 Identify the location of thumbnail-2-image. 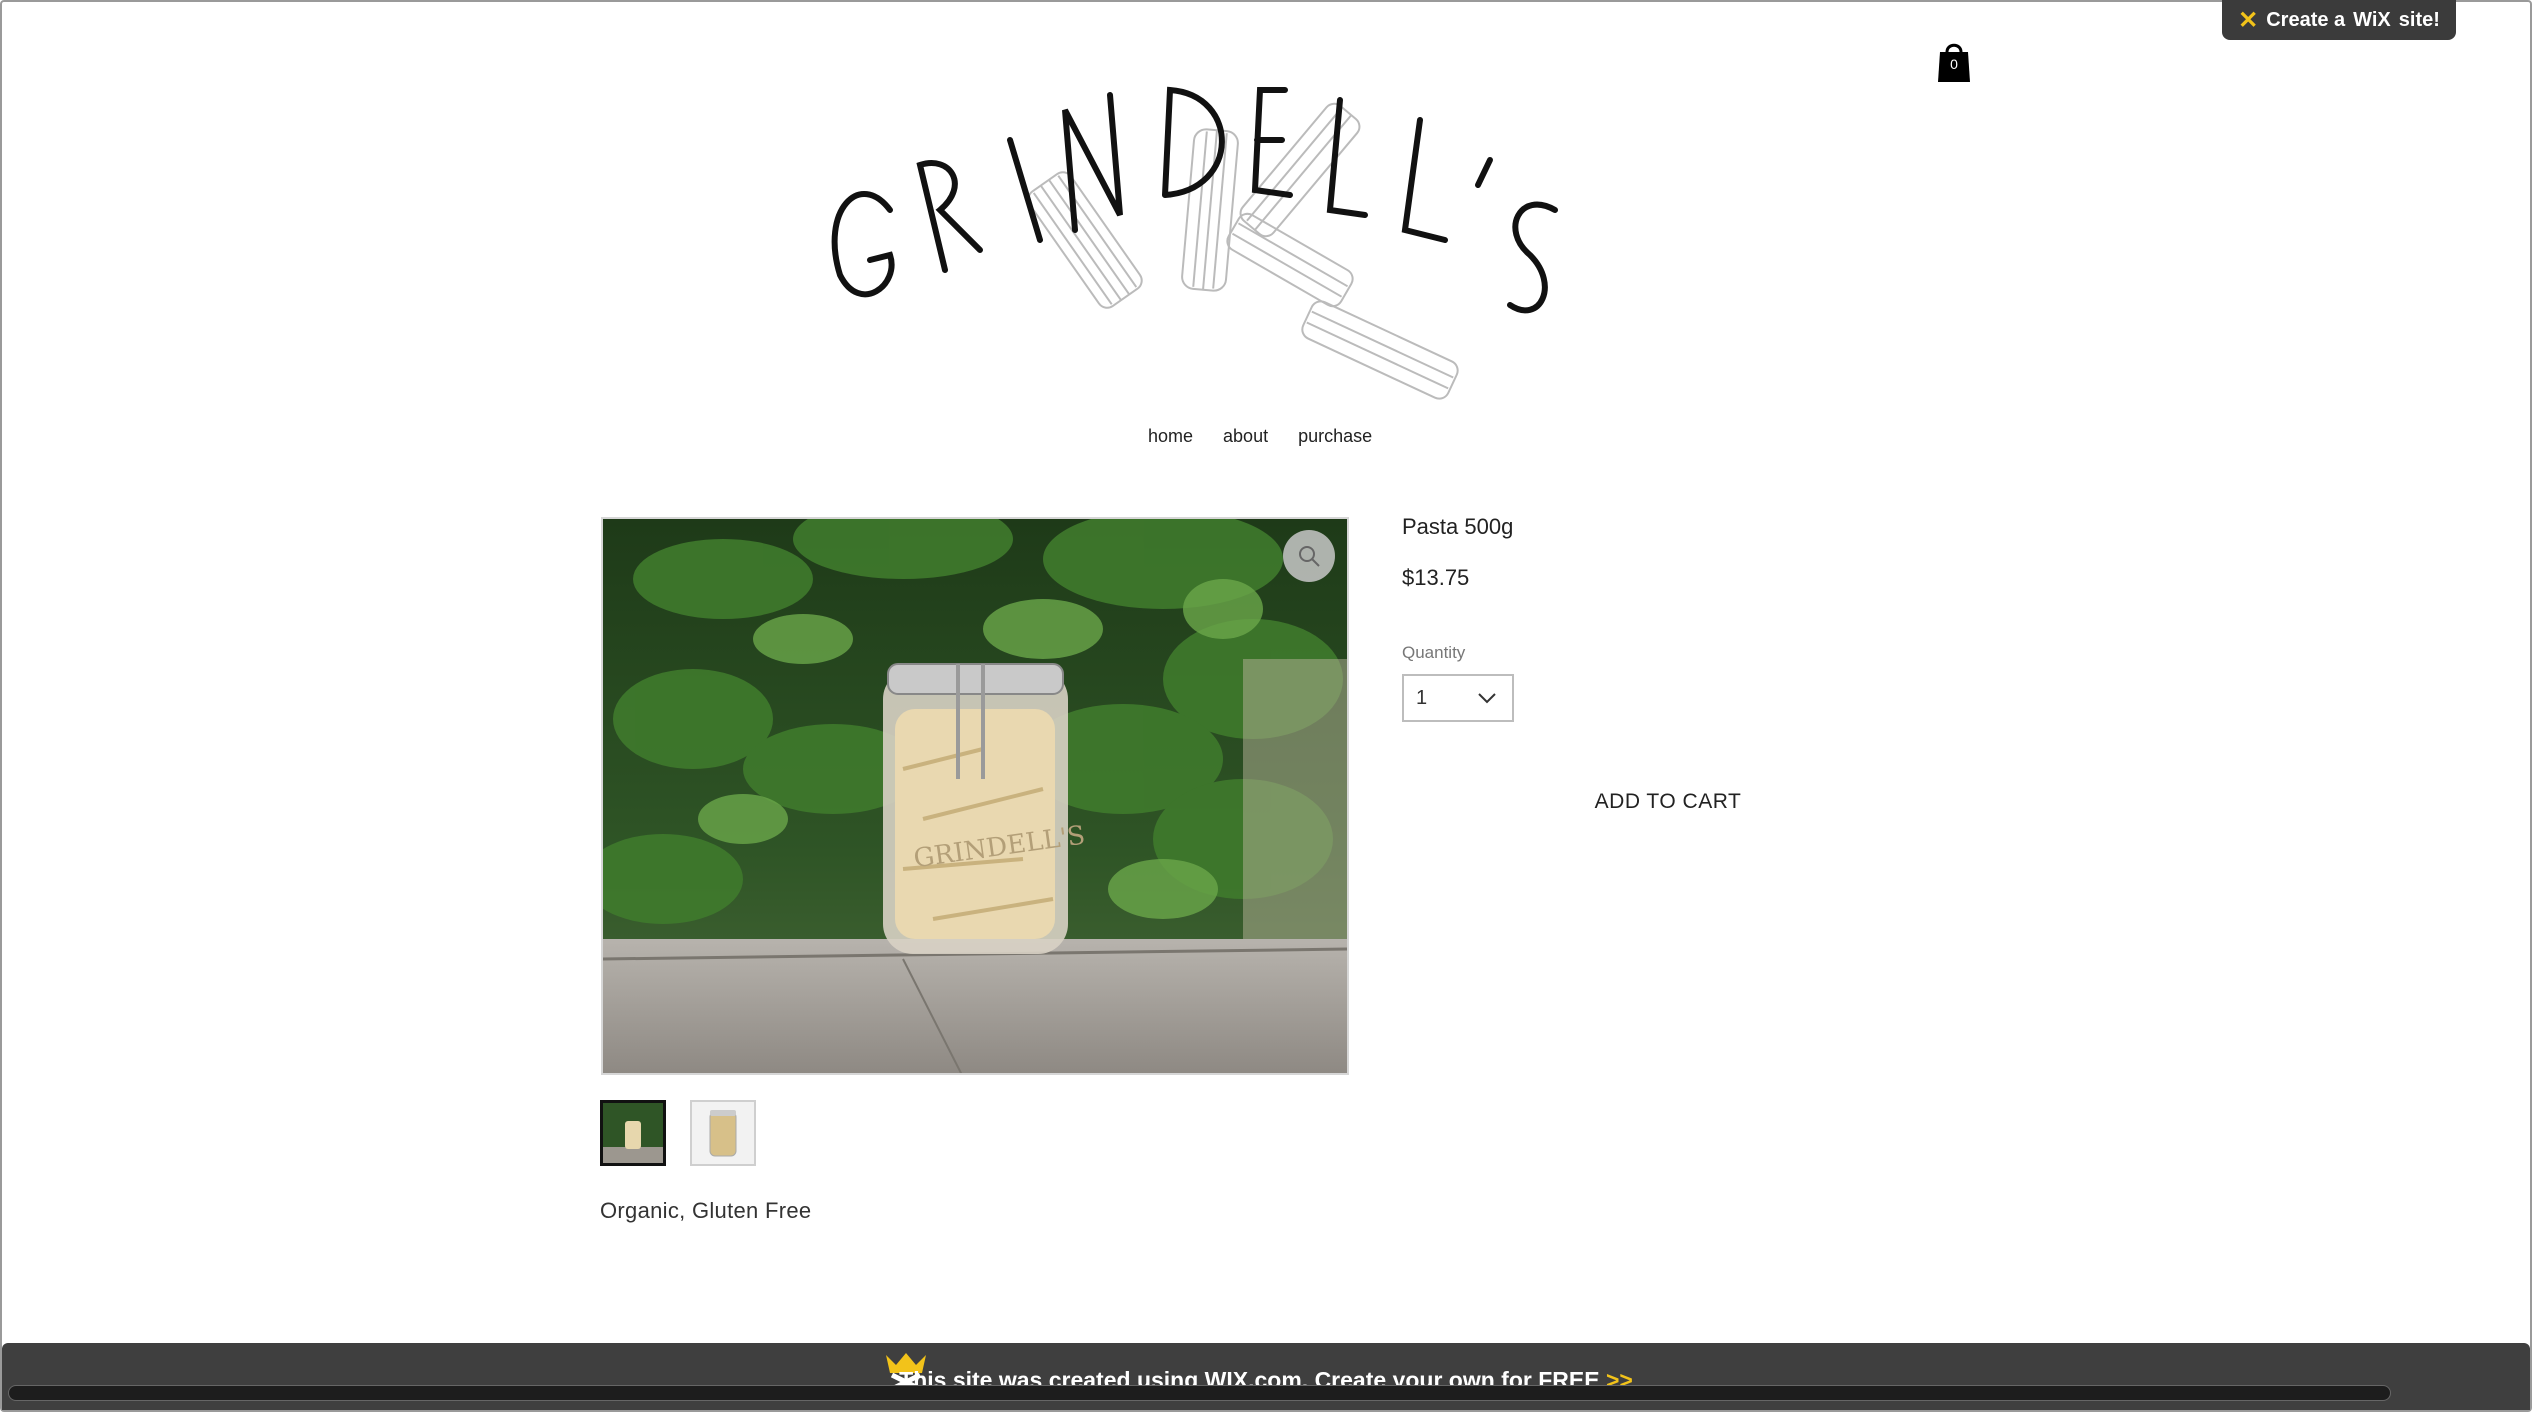
(723, 1133).